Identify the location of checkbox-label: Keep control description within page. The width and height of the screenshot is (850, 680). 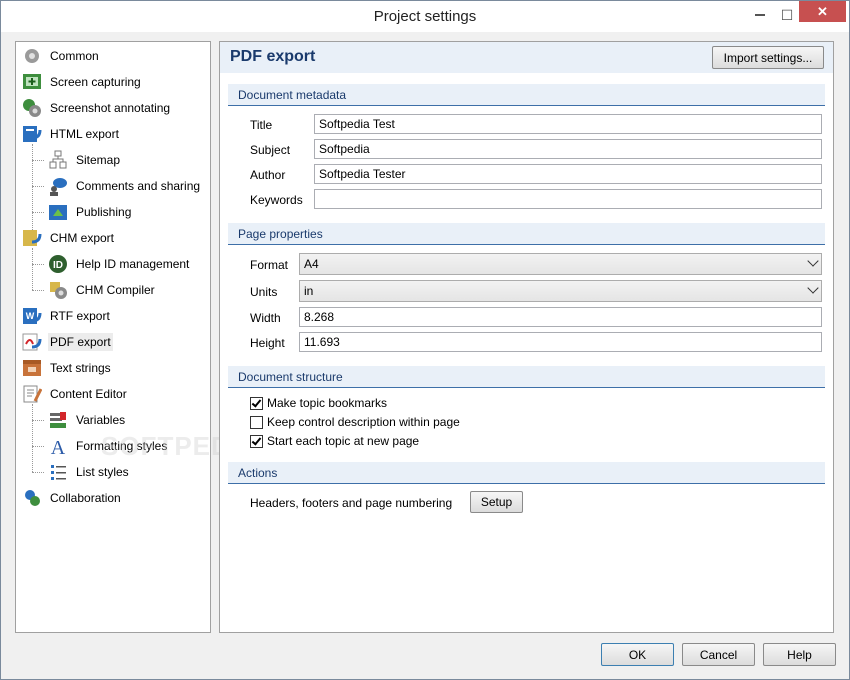
(363, 422).